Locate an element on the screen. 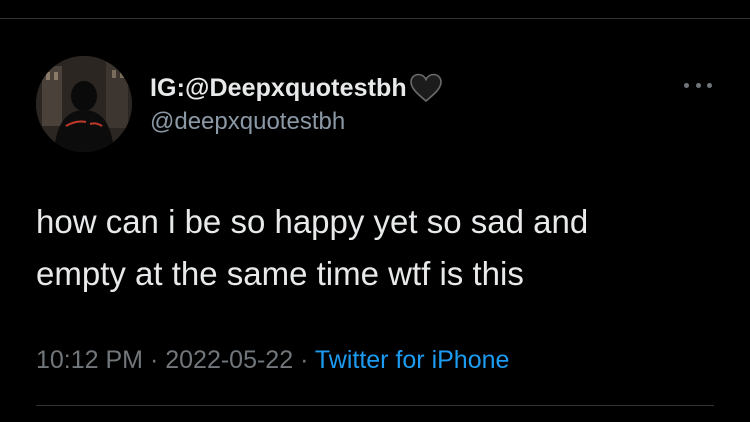  display-name: IG:@Deepxquotestbh is located at coordinates (278, 88).